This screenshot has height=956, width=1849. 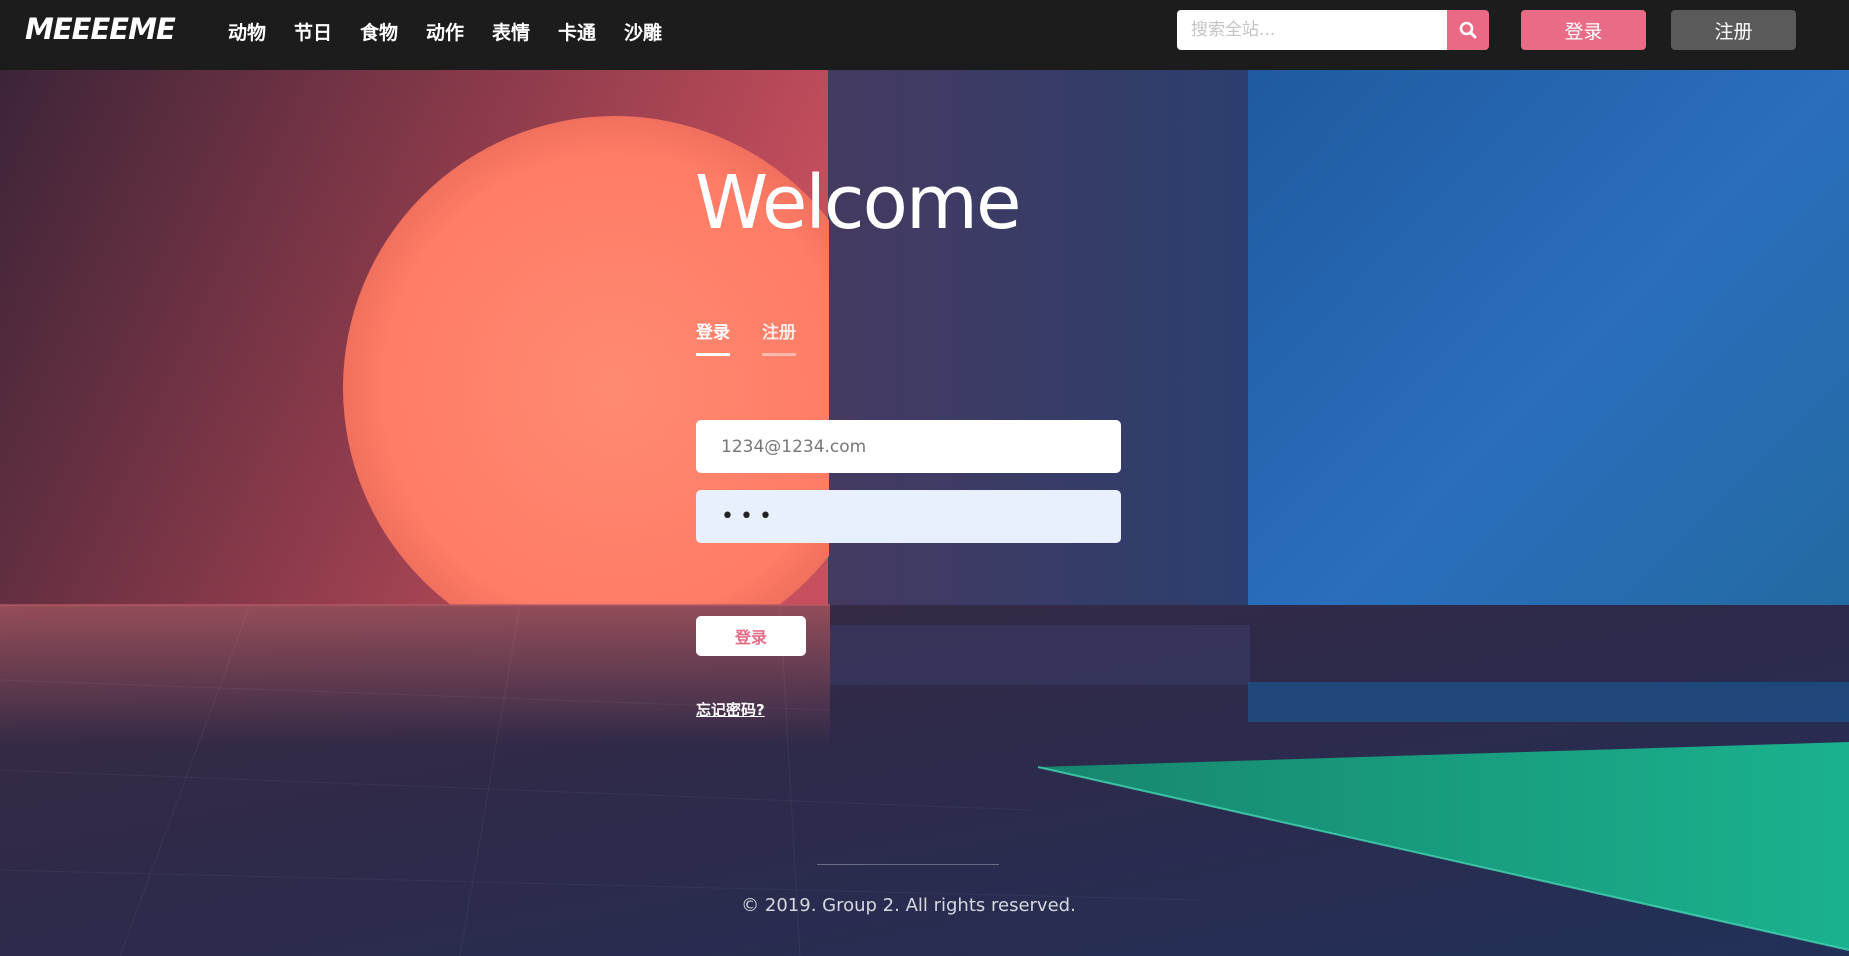 What do you see at coordinates (1583, 30) in the screenshot?
I see `header-login-button: 登录` at bounding box center [1583, 30].